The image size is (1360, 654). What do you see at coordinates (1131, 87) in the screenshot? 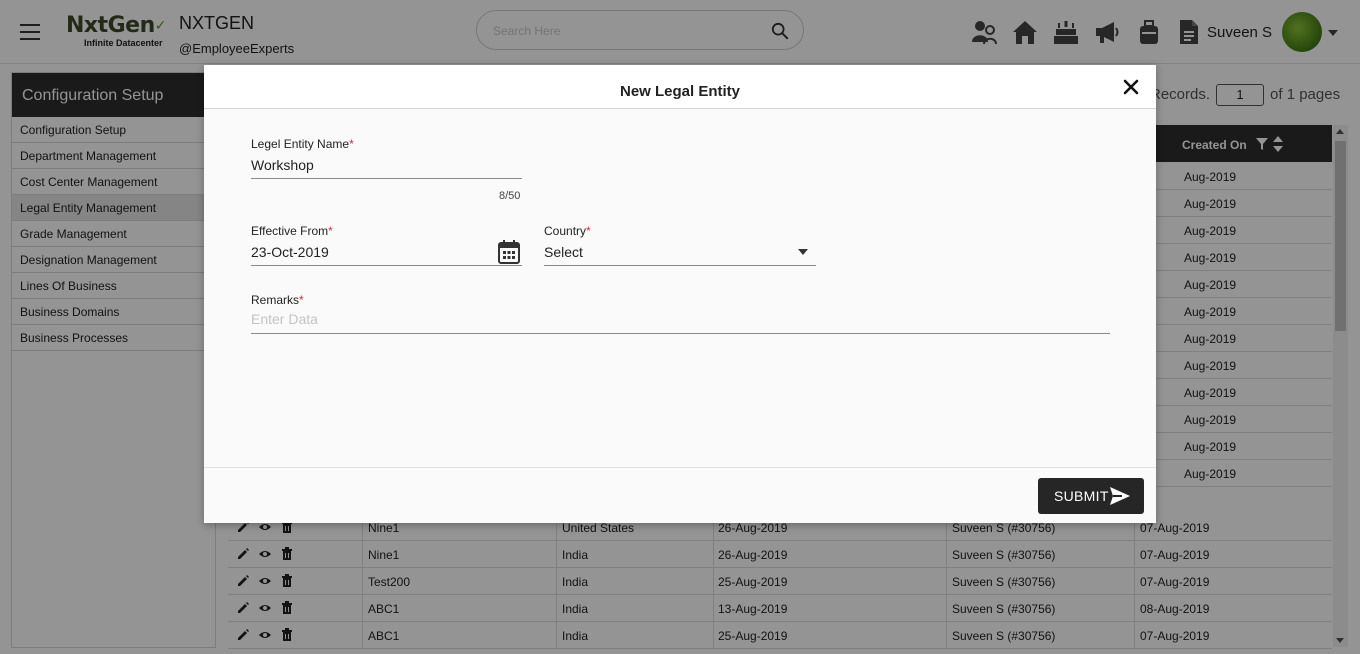
I see `close-icon` at bounding box center [1131, 87].